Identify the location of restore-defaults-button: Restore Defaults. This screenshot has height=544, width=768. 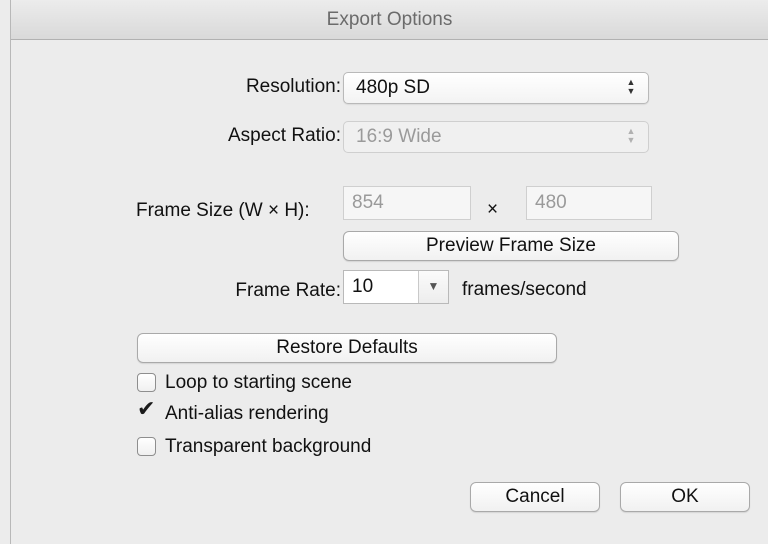
(347, 348).